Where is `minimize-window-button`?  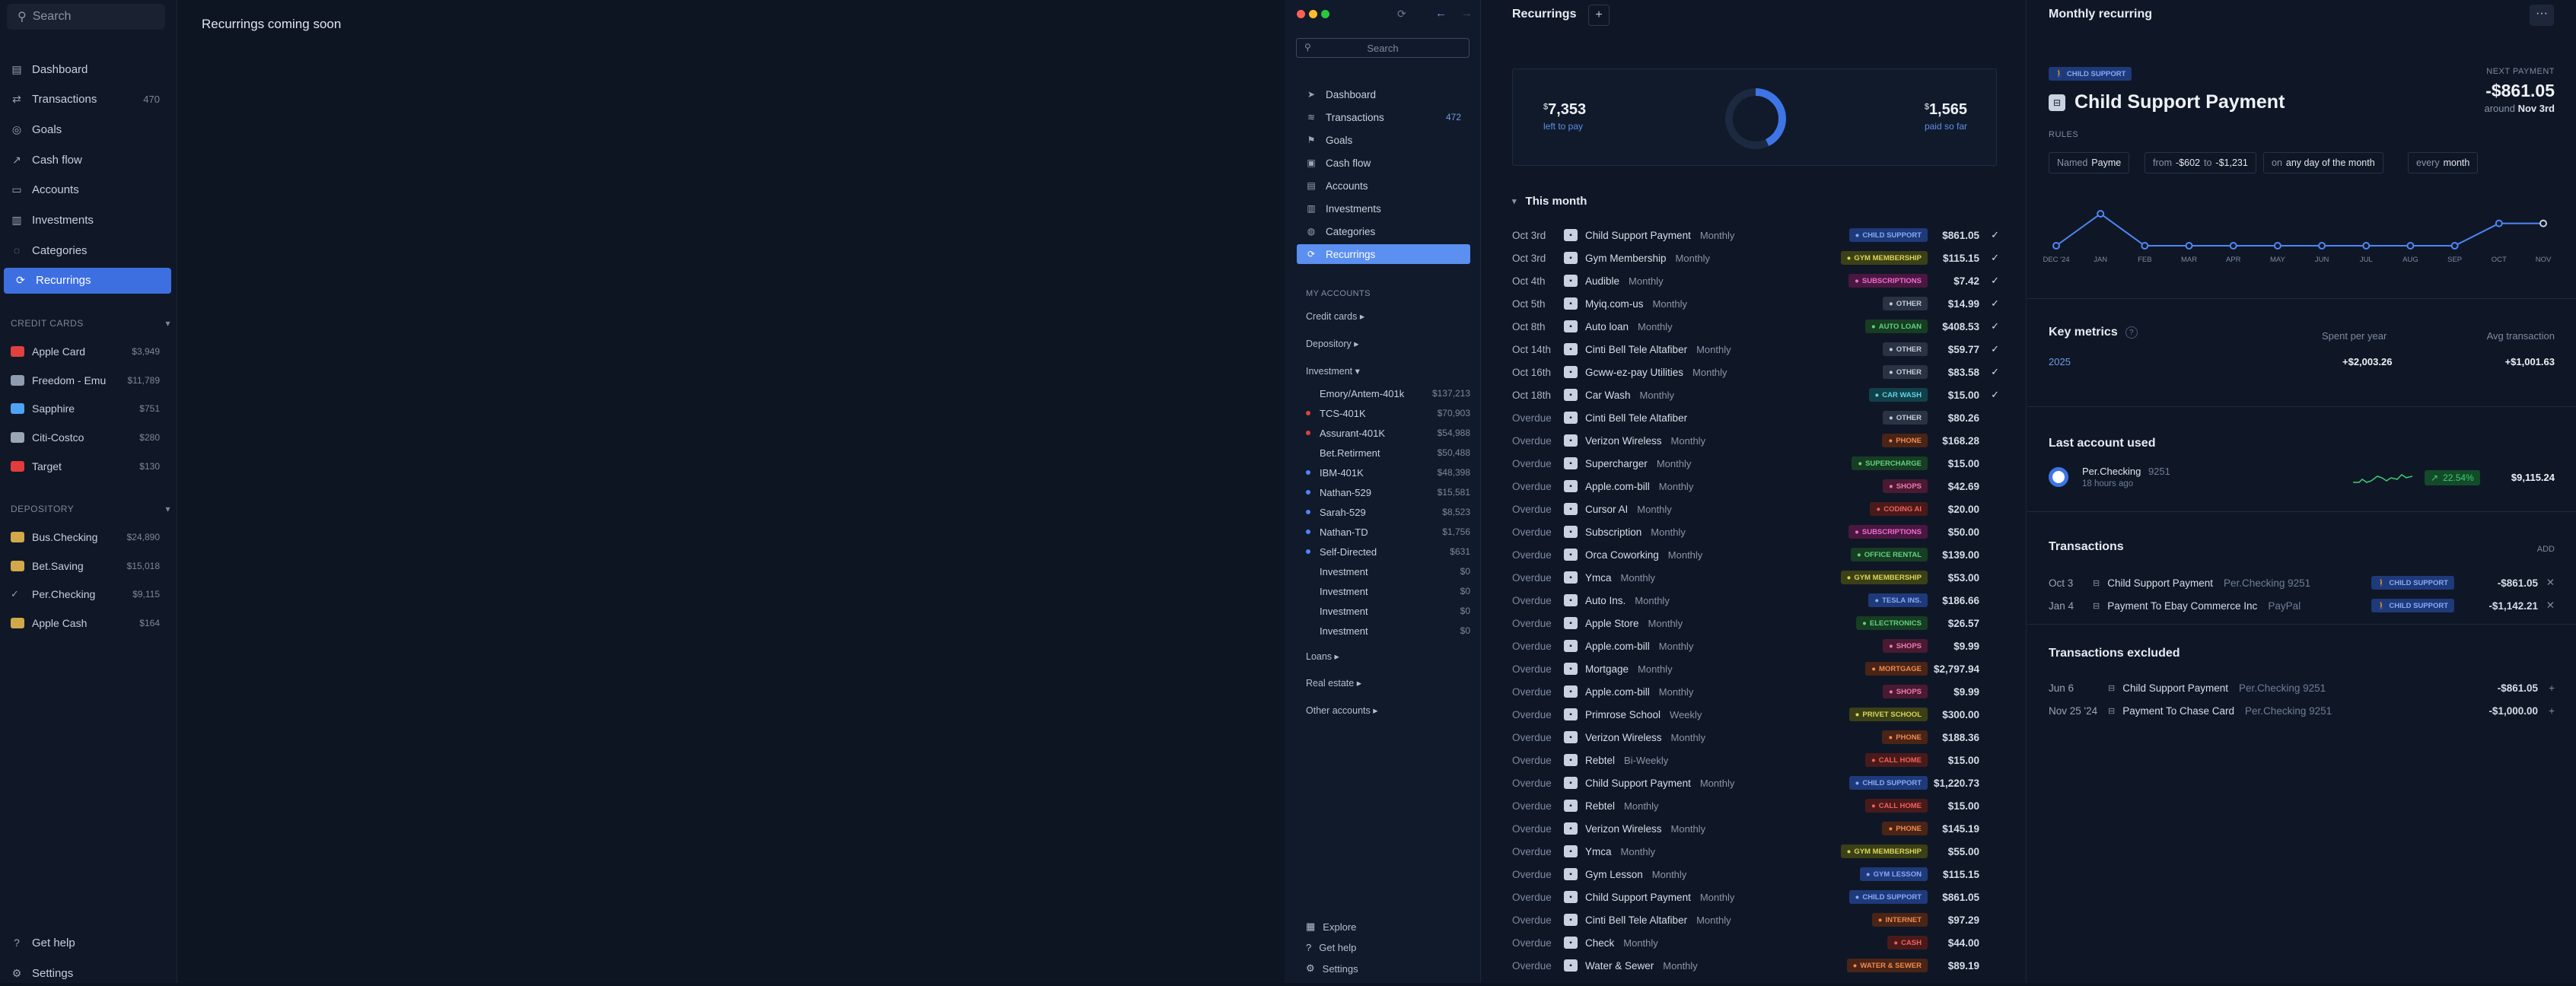 minimize-window-button is located at coordinates (1313, 14).